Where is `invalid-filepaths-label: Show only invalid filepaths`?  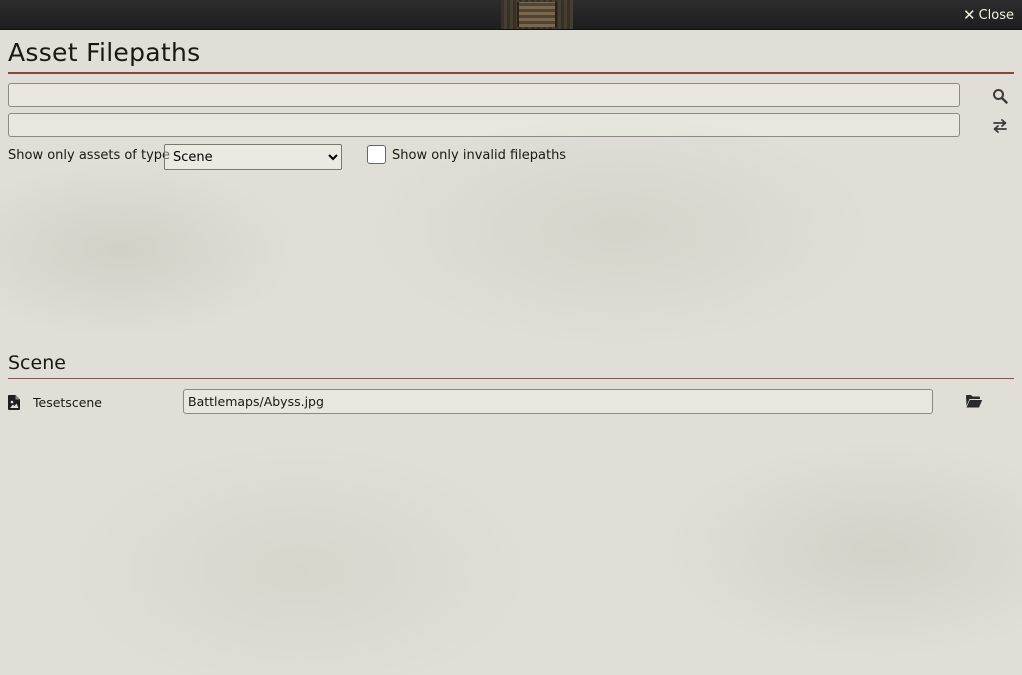 invalid-filepaths-label: Show only invalid filepaths is located at coordinates (479, 155).